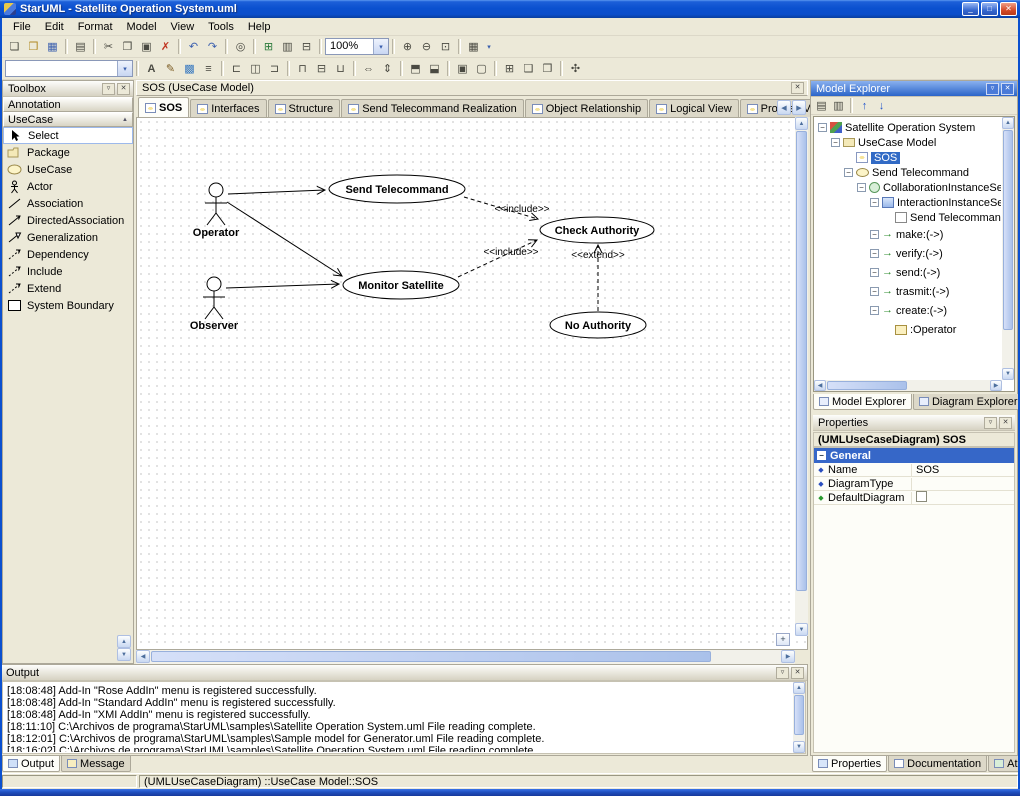 The image size is (1020, 796). I want to click on send-to-back-icon: ⬓, so click(434, 68).